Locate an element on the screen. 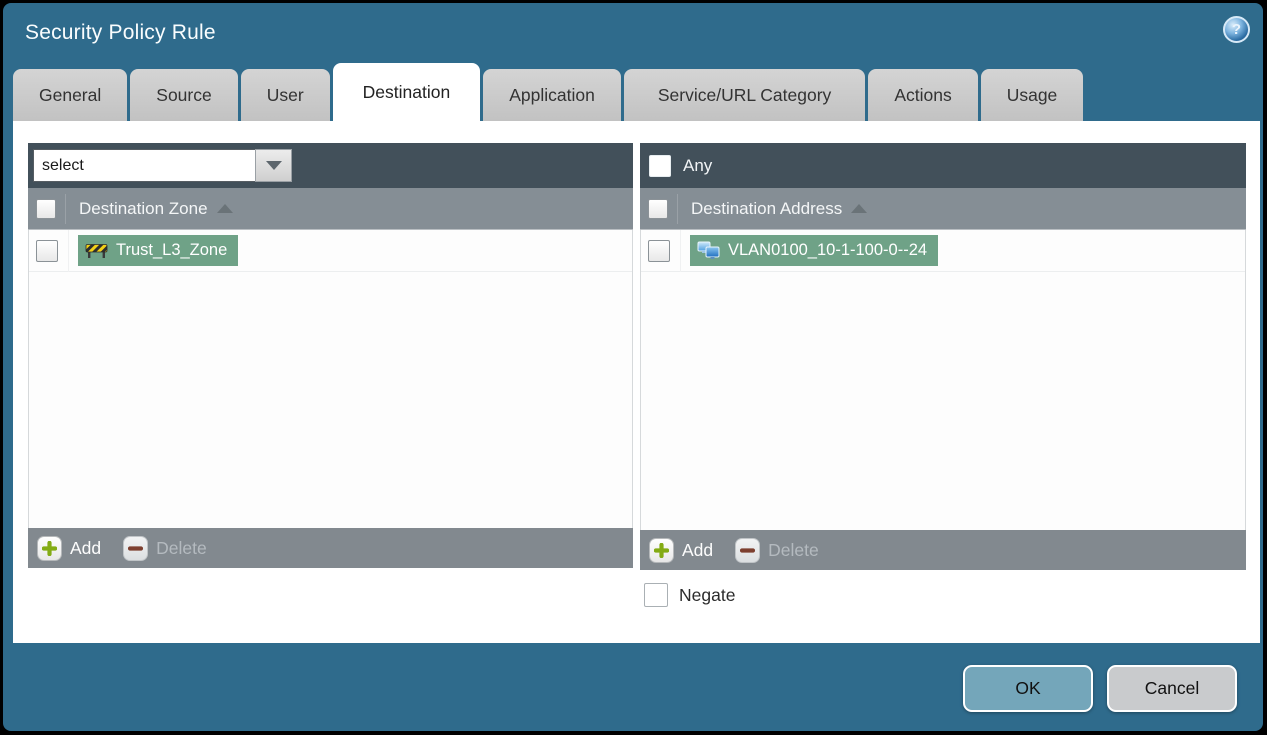 This screenshot has height=735, width=1267. tab-service-url-category: Service/URL Category is located at coordinates (744, 95).